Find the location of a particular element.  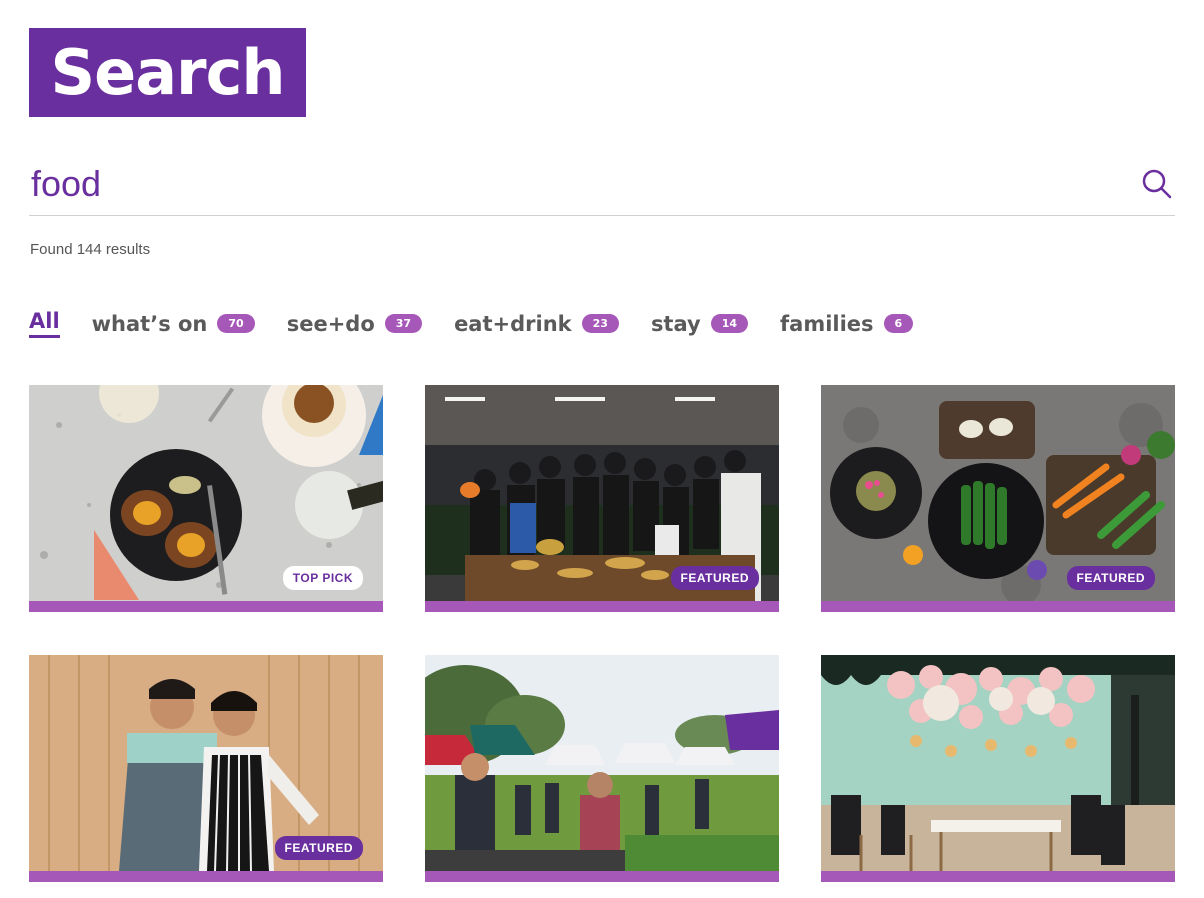

search-bar is located at coordinates (602, 184).